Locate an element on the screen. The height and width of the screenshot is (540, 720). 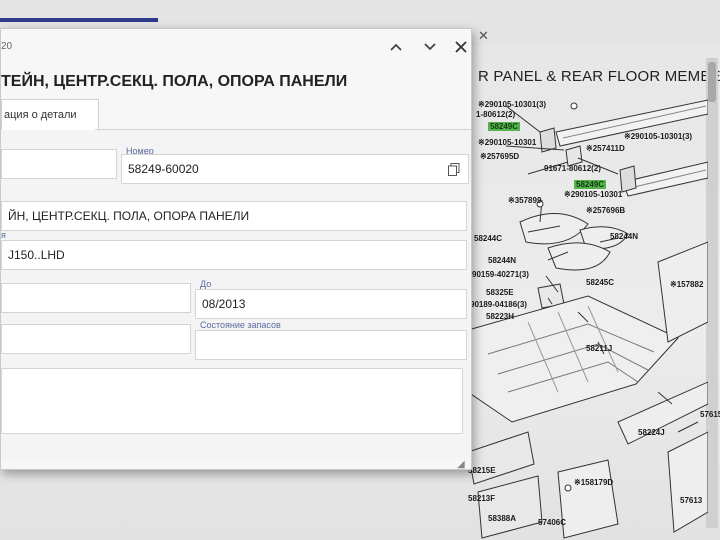
part-label: 57613 is located at coordinates (691, 500).